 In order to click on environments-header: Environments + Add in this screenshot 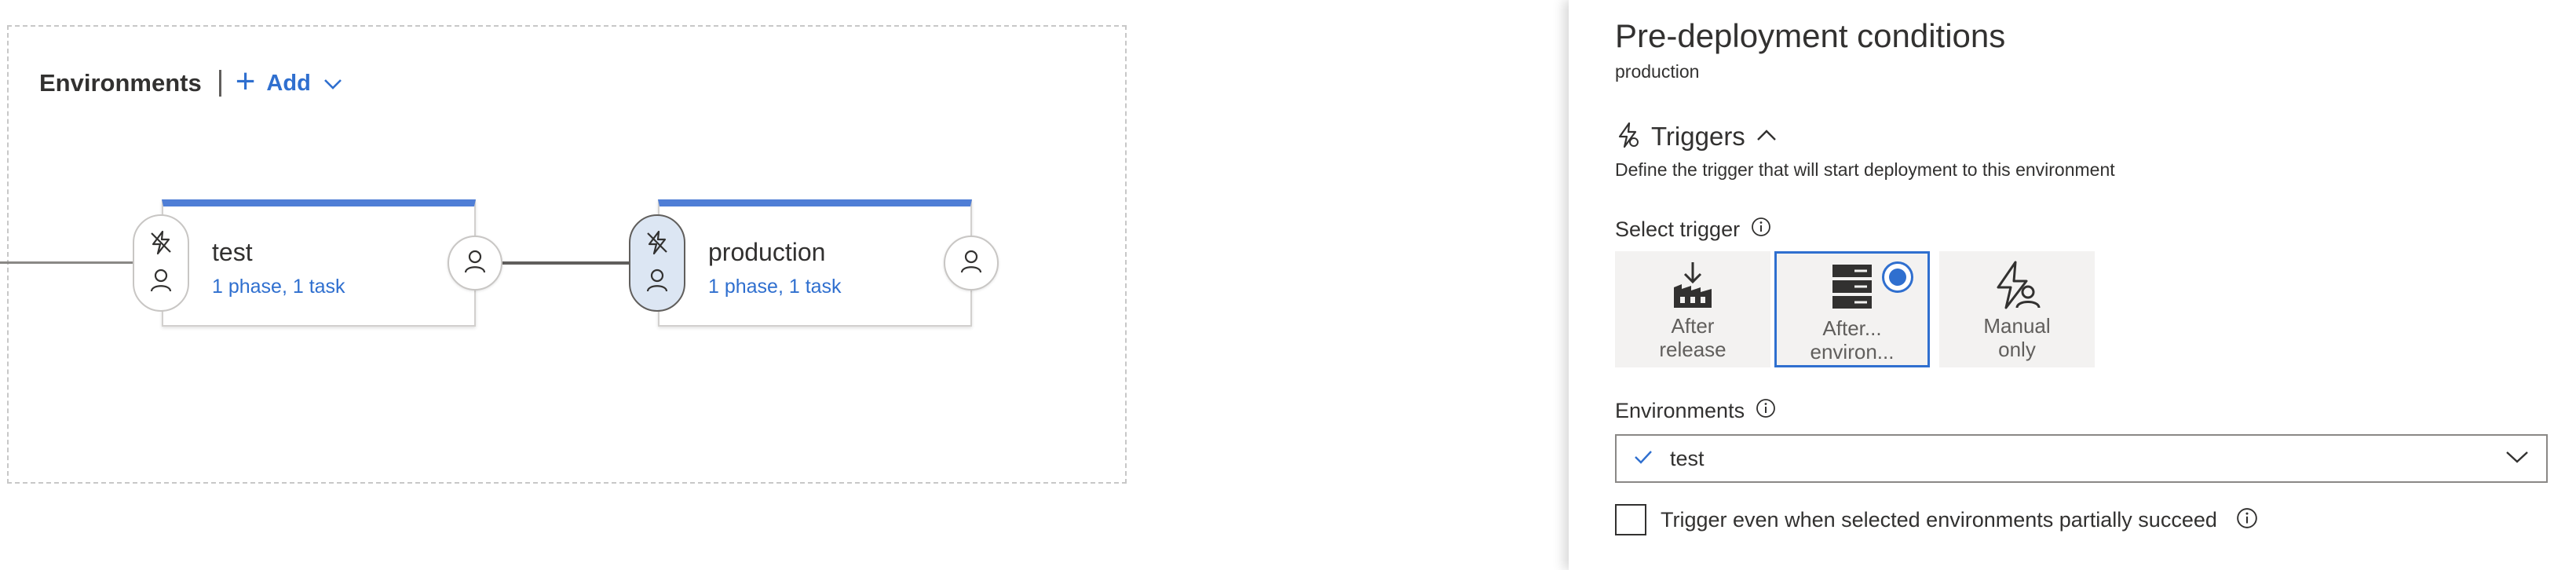, I will do `click(190, 82)`.